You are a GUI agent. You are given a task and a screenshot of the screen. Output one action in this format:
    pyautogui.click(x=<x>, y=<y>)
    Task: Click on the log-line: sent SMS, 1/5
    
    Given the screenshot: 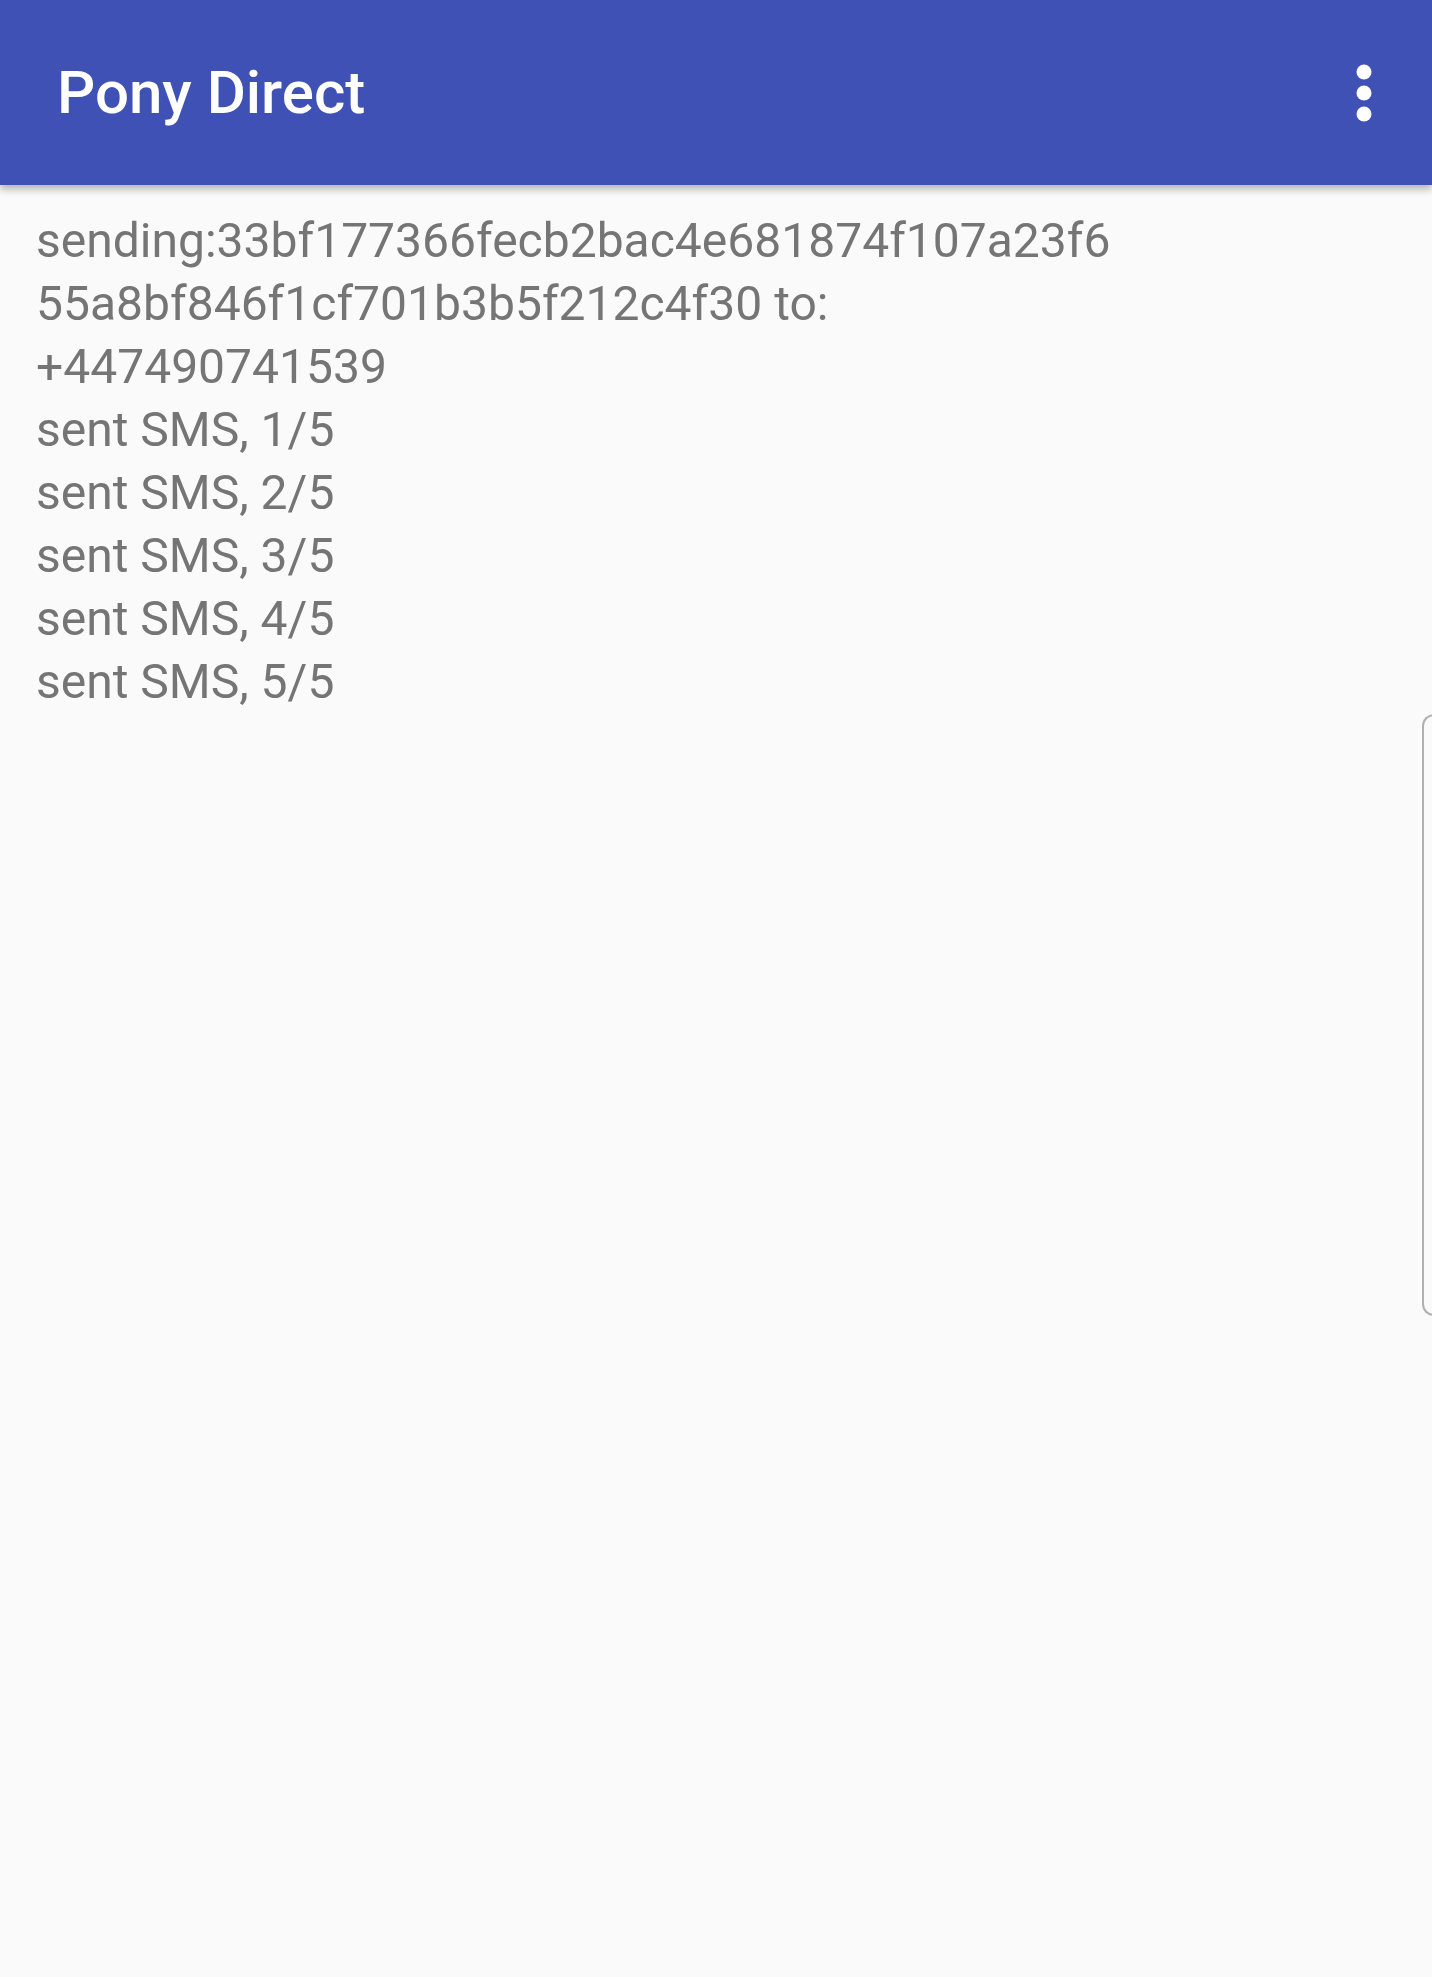 What is the action you would take?
    pyautogui.click(x=186, y=430)
    